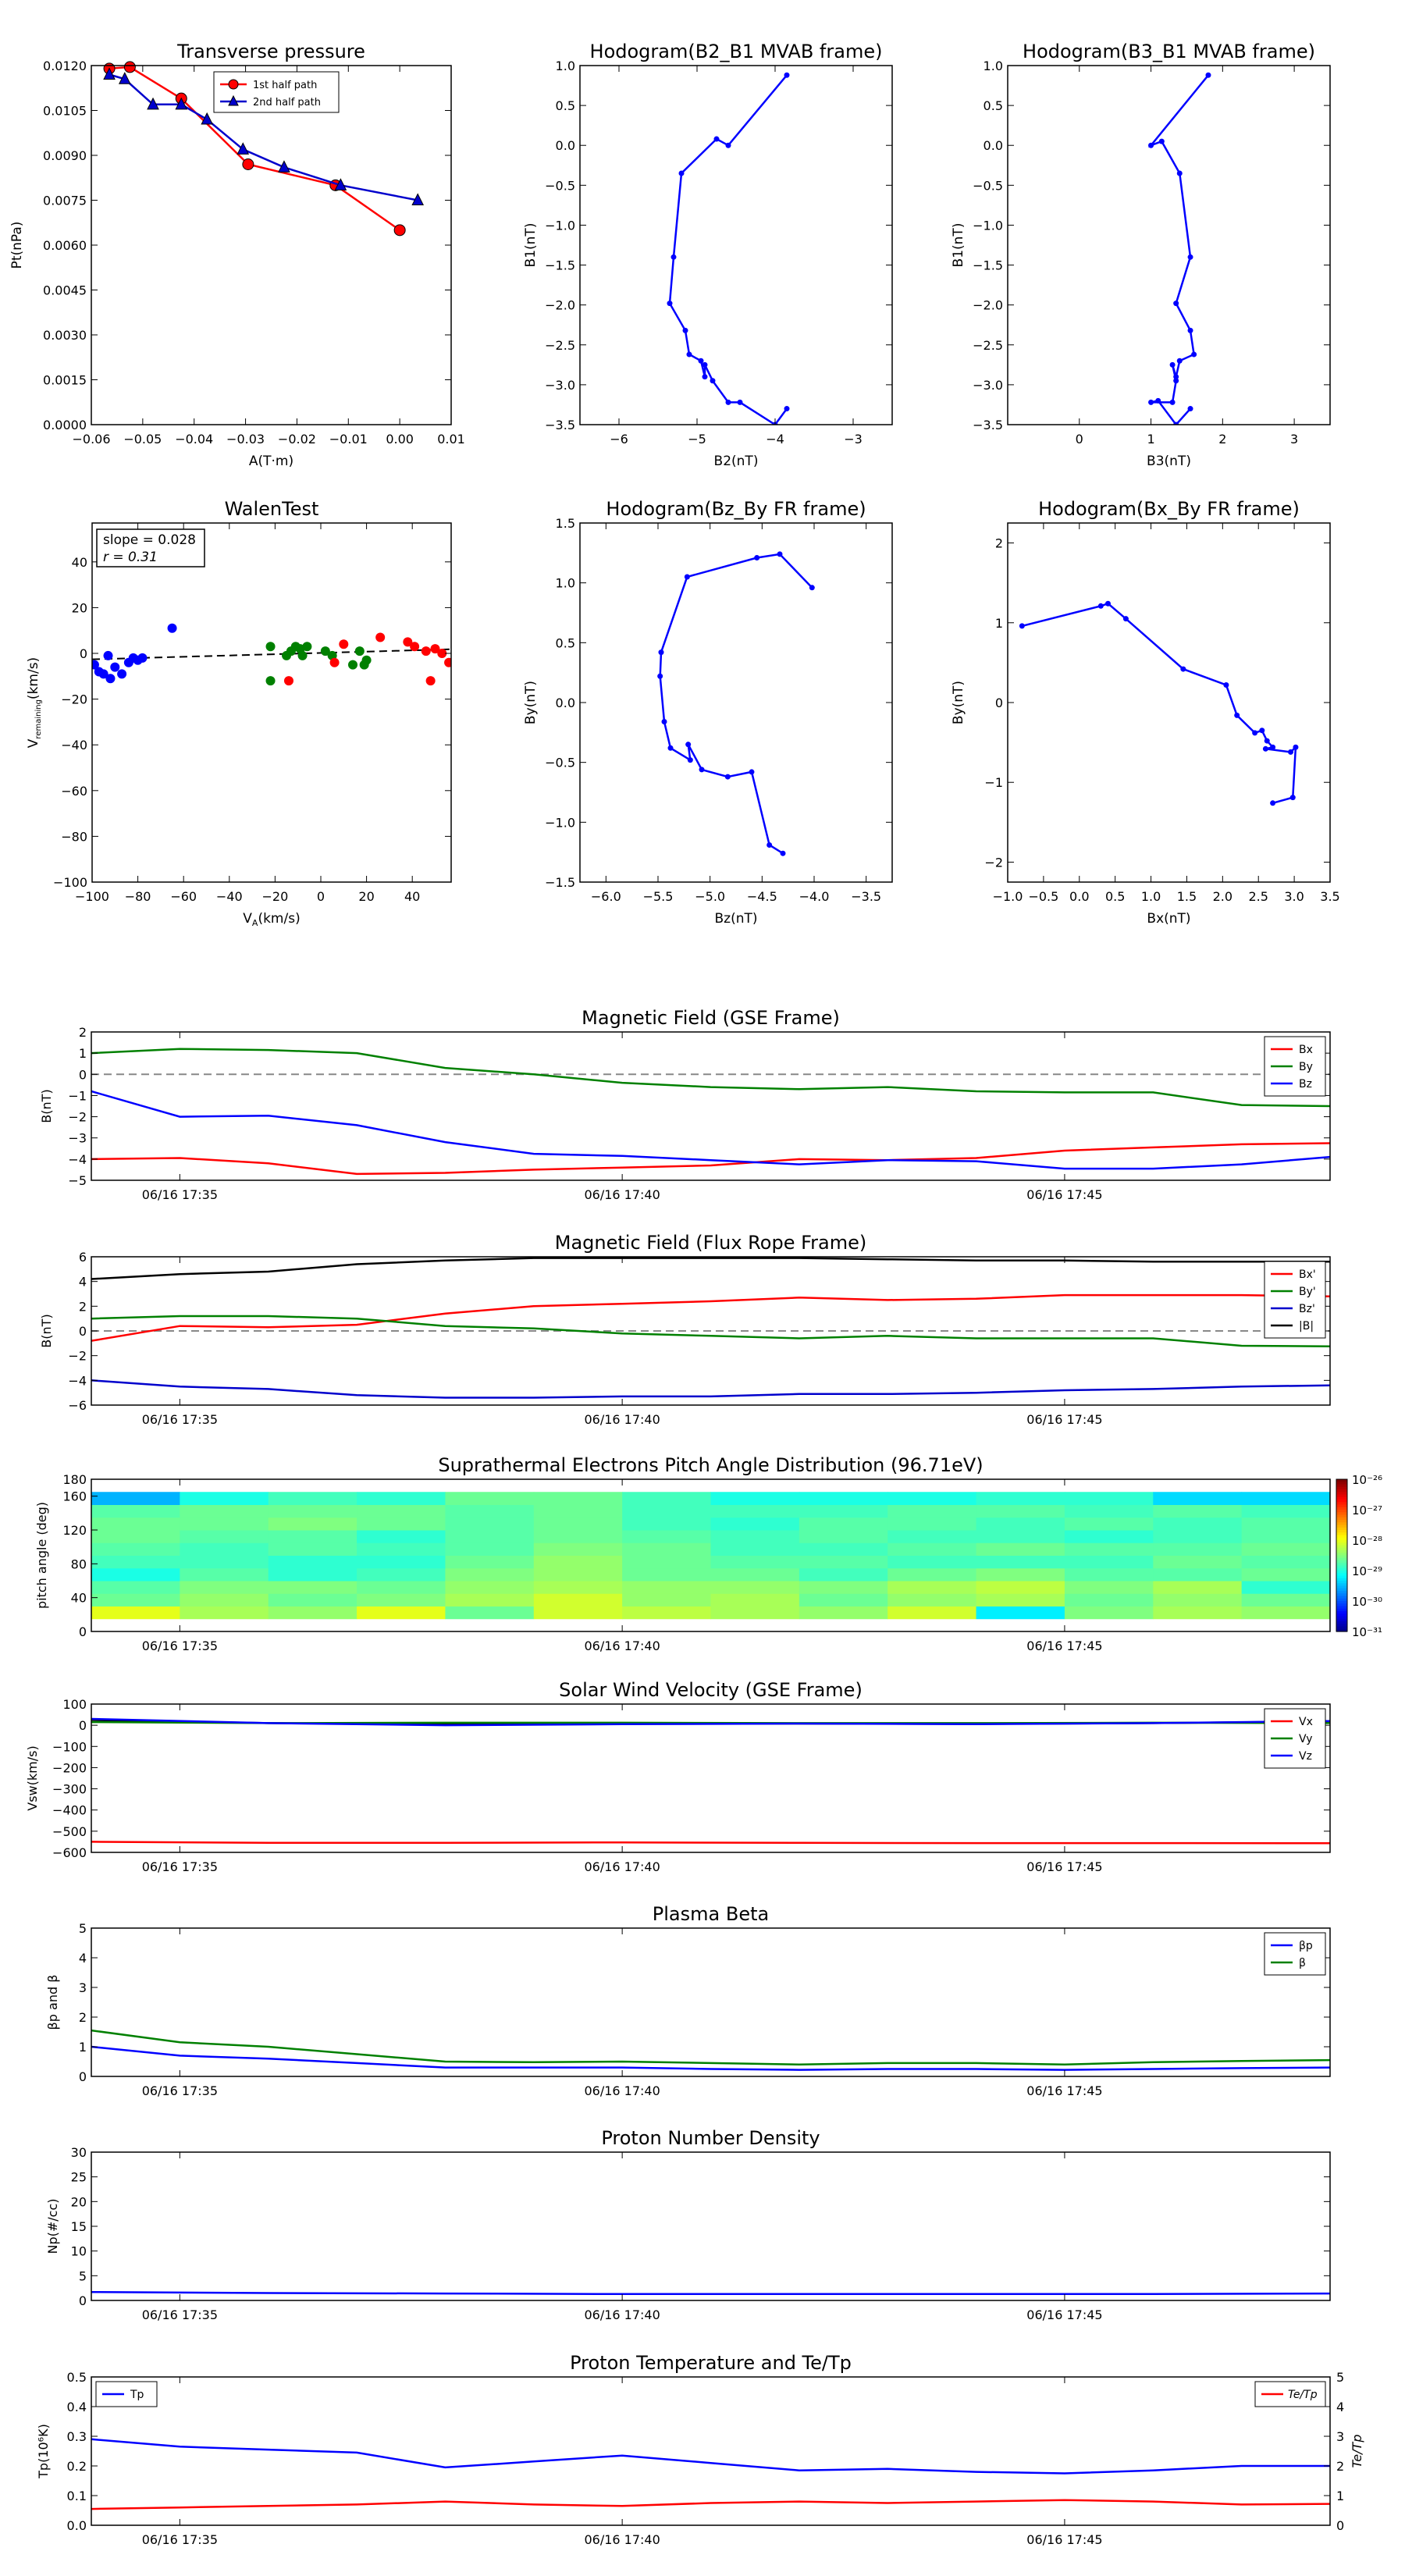 This screenshot has width=1405, height=2576. What do you see at coordinates (83, 1958) in the screenshot?
I see `y-tick-label: 4` at bounding box center [83, 1958].